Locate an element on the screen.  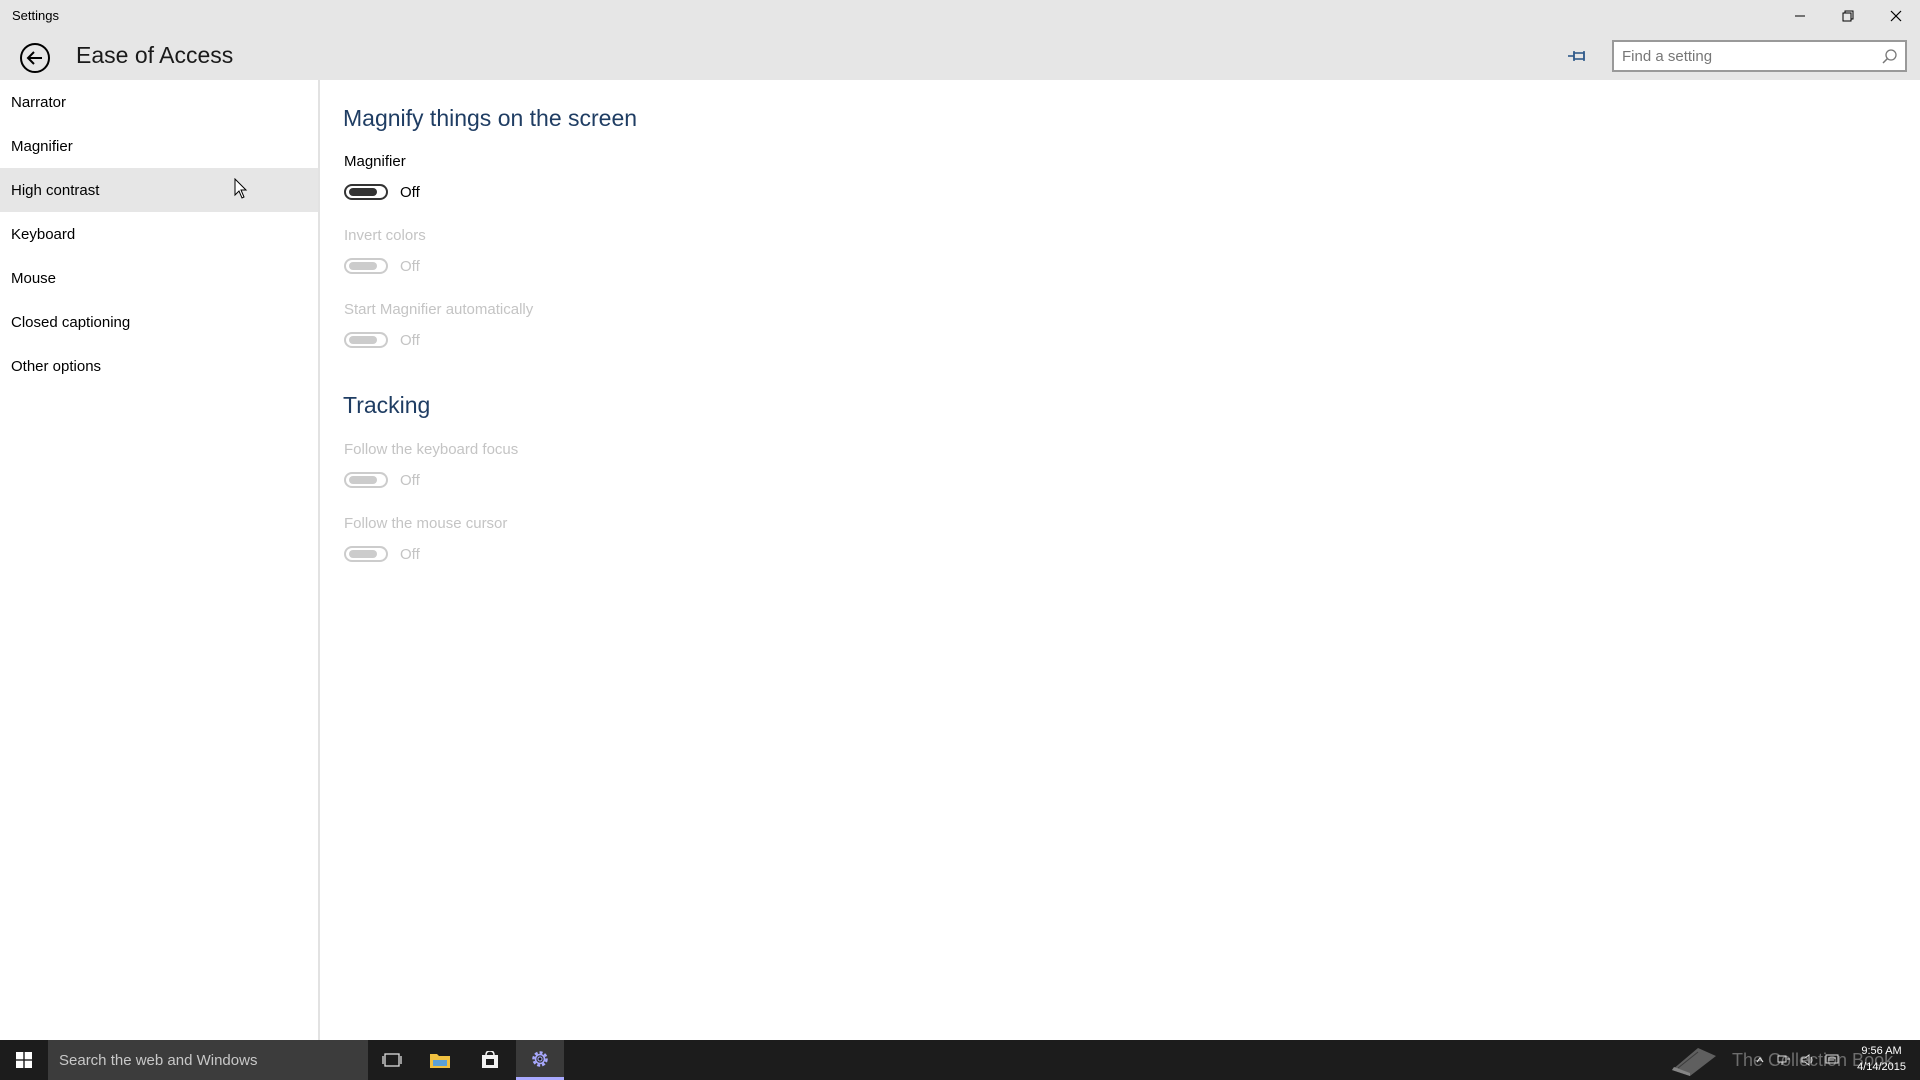
follow-mouse-cursor-toggle is located at coordinates (366, 554).